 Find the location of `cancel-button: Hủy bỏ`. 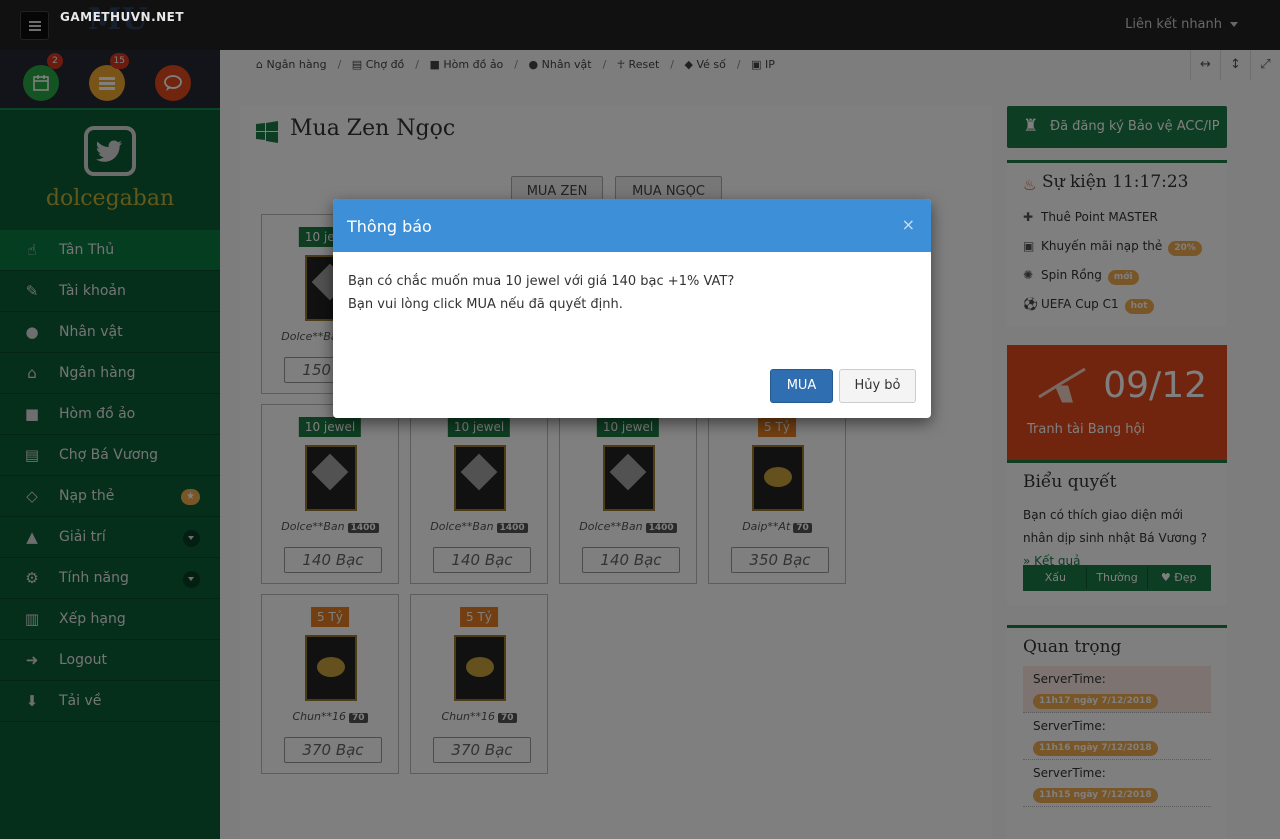

cancel-button: Hủy bỏ is located at coordinates (877, 386).